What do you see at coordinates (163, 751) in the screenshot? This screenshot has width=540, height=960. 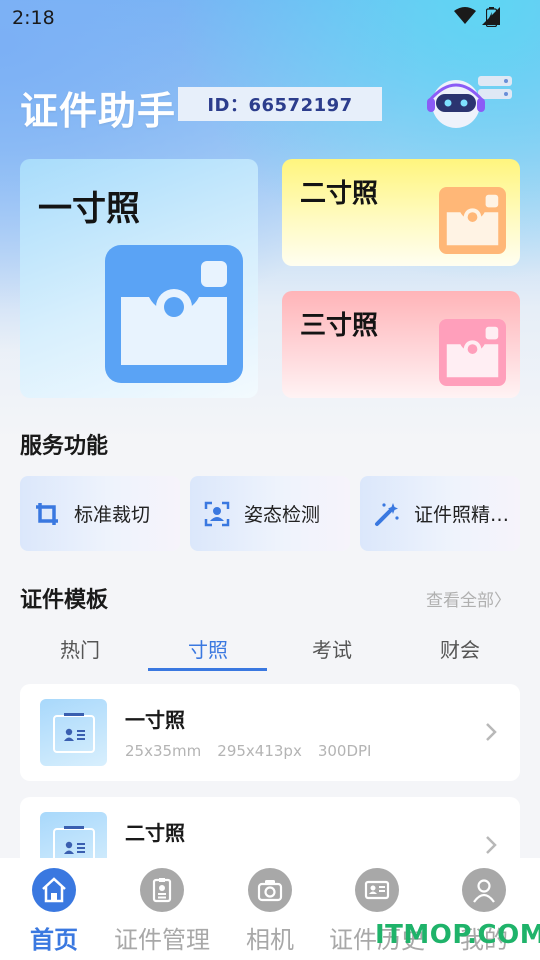 I see `template-size-mm: 25x35mm` at bounding box center [163, 751].